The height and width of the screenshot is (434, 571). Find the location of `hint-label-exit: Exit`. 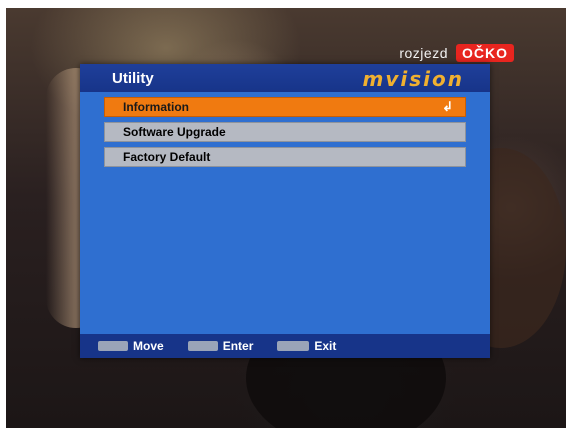

hint-label-exit: Exit is located at coordinates (325, 346).